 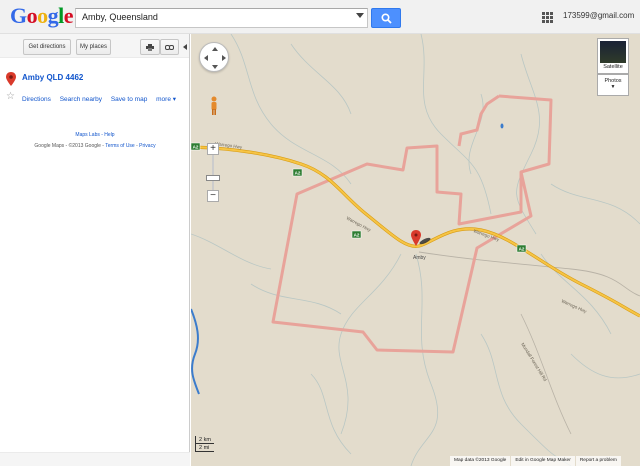 What do you see at coordinates (52, 77) in the screenshot?
I see `place-title: Amby QLD 4462` at bounding box center [52, 77].